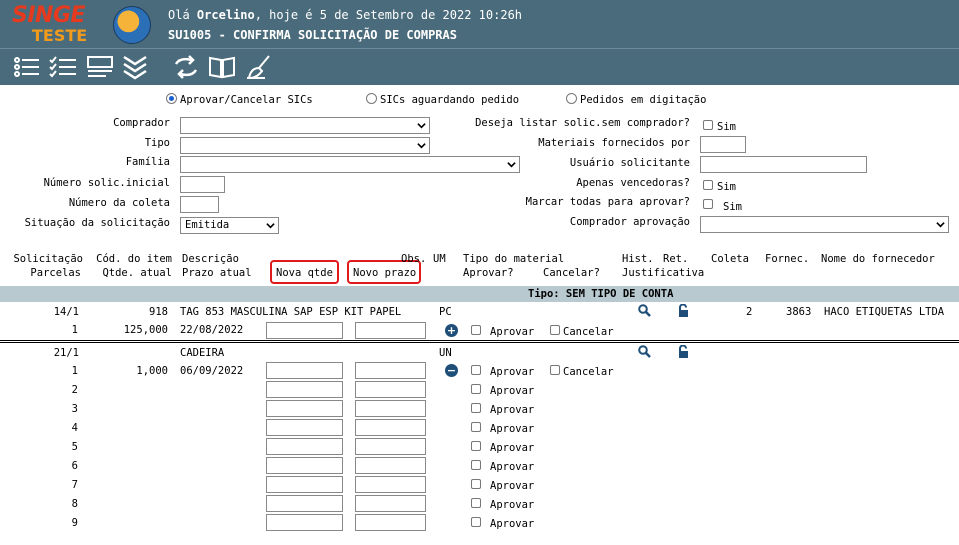 The height and width of the screenshot is (545, 959). I want to click on numero-coleta-input, so click(199, 204).